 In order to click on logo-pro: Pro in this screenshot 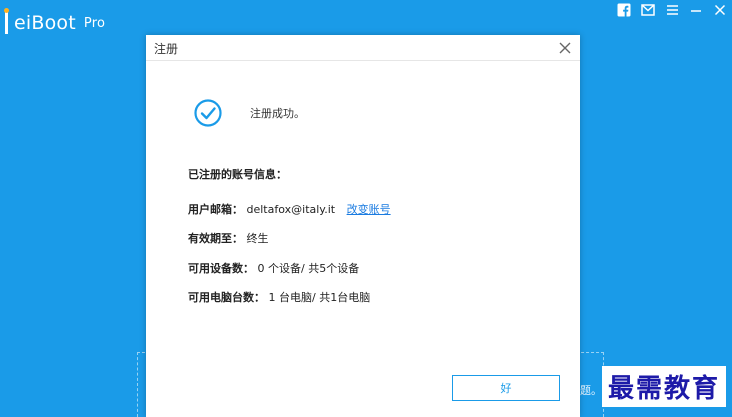, I will do `click(94, 23)`.